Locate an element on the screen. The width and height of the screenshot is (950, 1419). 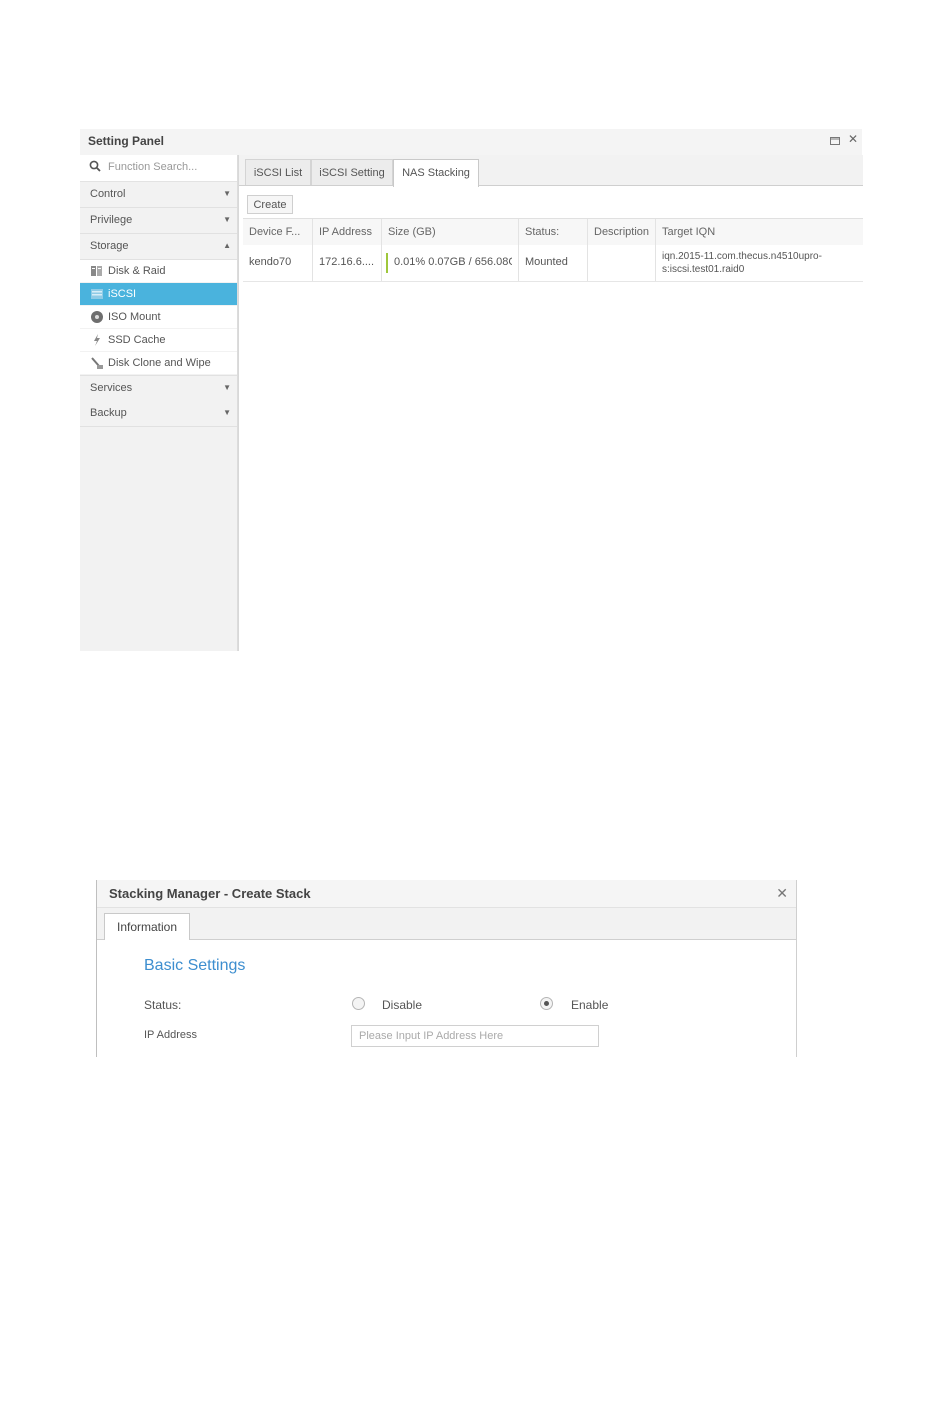
size-text: 0.01% 0.07GB / 656.08GB is located at coordinates (453, 262).